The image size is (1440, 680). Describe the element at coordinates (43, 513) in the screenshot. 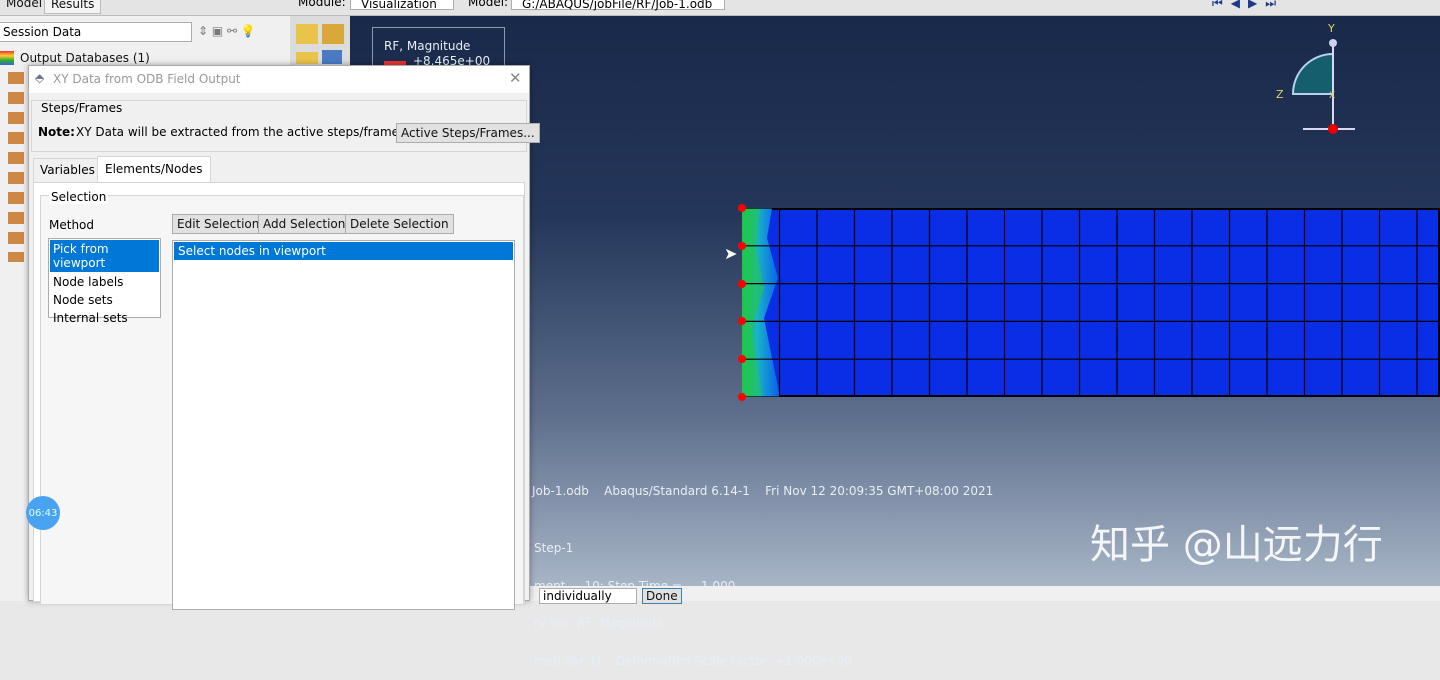

I see `timer-badge: 06:43` at that location.